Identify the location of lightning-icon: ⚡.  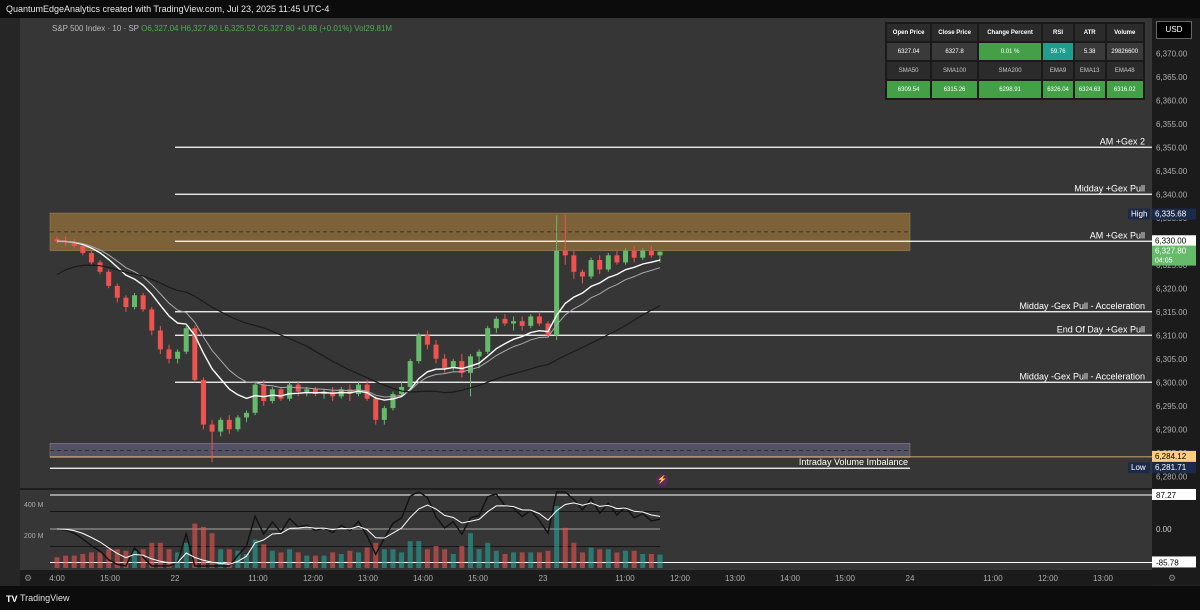
(662, 480).